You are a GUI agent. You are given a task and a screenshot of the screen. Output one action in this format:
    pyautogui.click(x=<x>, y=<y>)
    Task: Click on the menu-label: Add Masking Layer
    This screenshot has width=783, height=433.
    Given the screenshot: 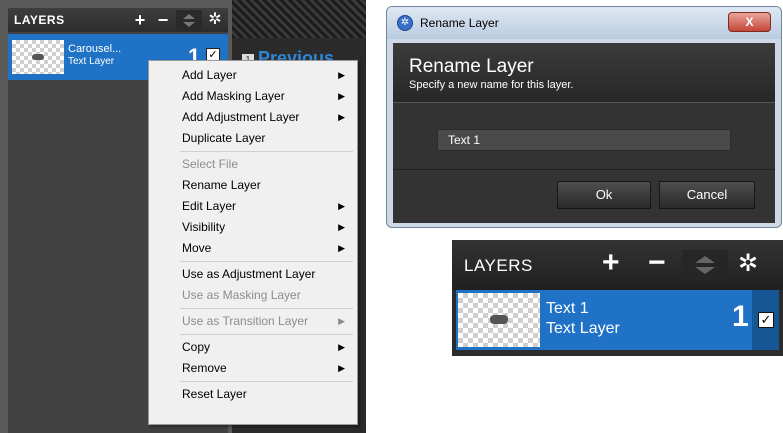 What is the action you would take?
    pyautogui.click(x=233, y=96)
    